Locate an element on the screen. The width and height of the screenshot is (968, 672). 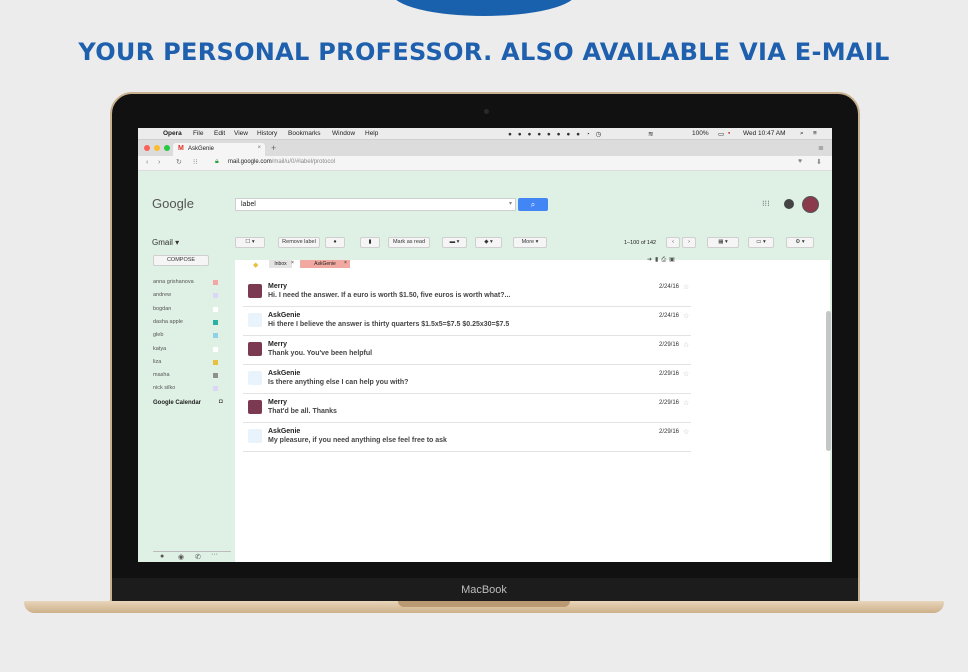
download-icon: ⬇ is located at coordinates (819, 162).